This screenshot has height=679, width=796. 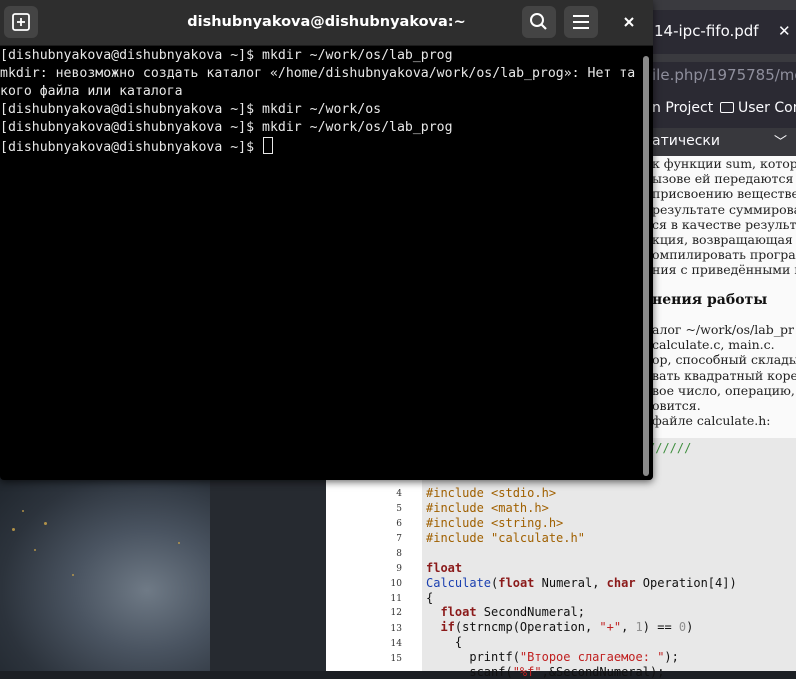 What do you see at coordinates (396, 584) in the screenshot?
I see `line-number: 10` at bounding box center [396, 584].